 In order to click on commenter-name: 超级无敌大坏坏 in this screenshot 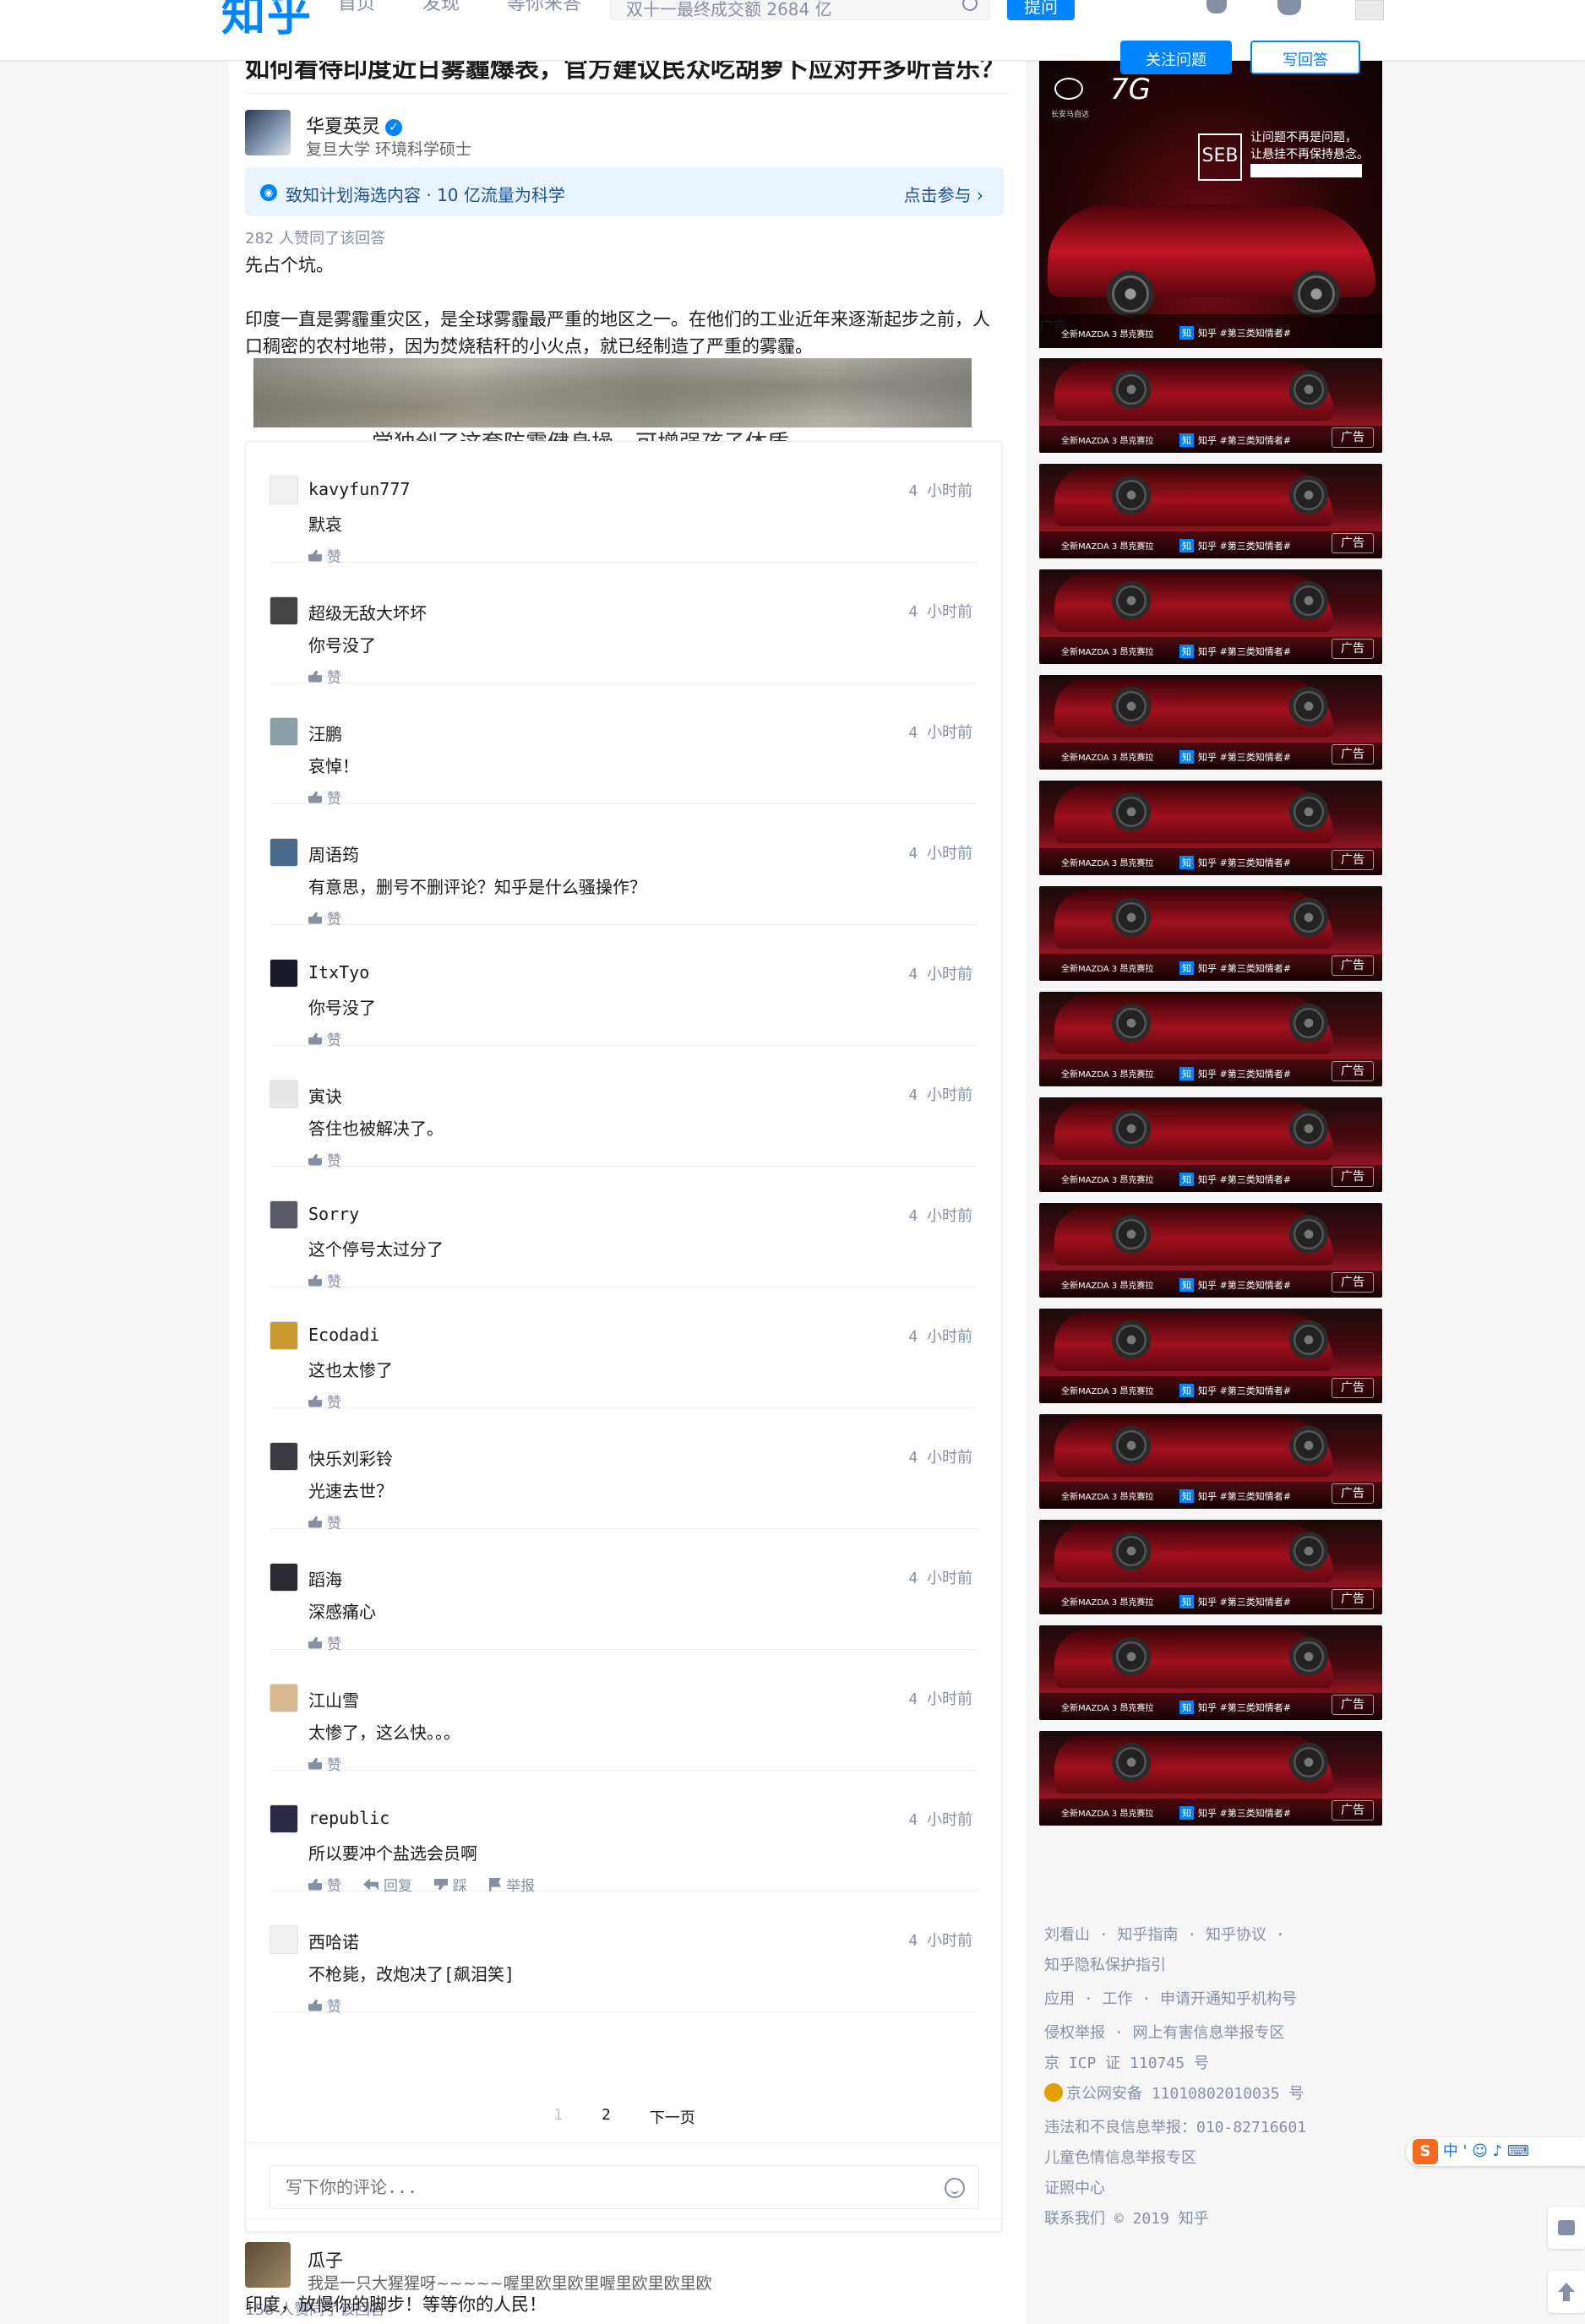, I will do `click(367, 612)`.